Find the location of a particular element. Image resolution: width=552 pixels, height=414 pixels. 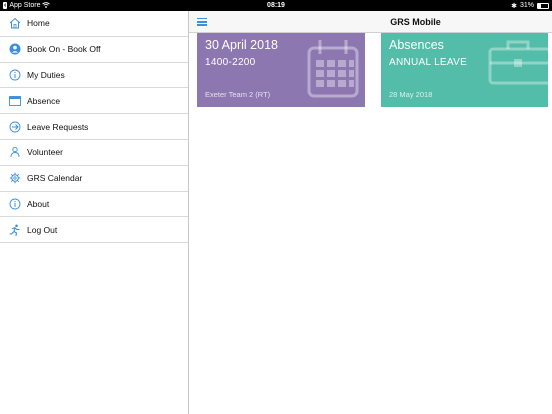

duty-date: 30 April 2018 is located at coordinates (241, 45).